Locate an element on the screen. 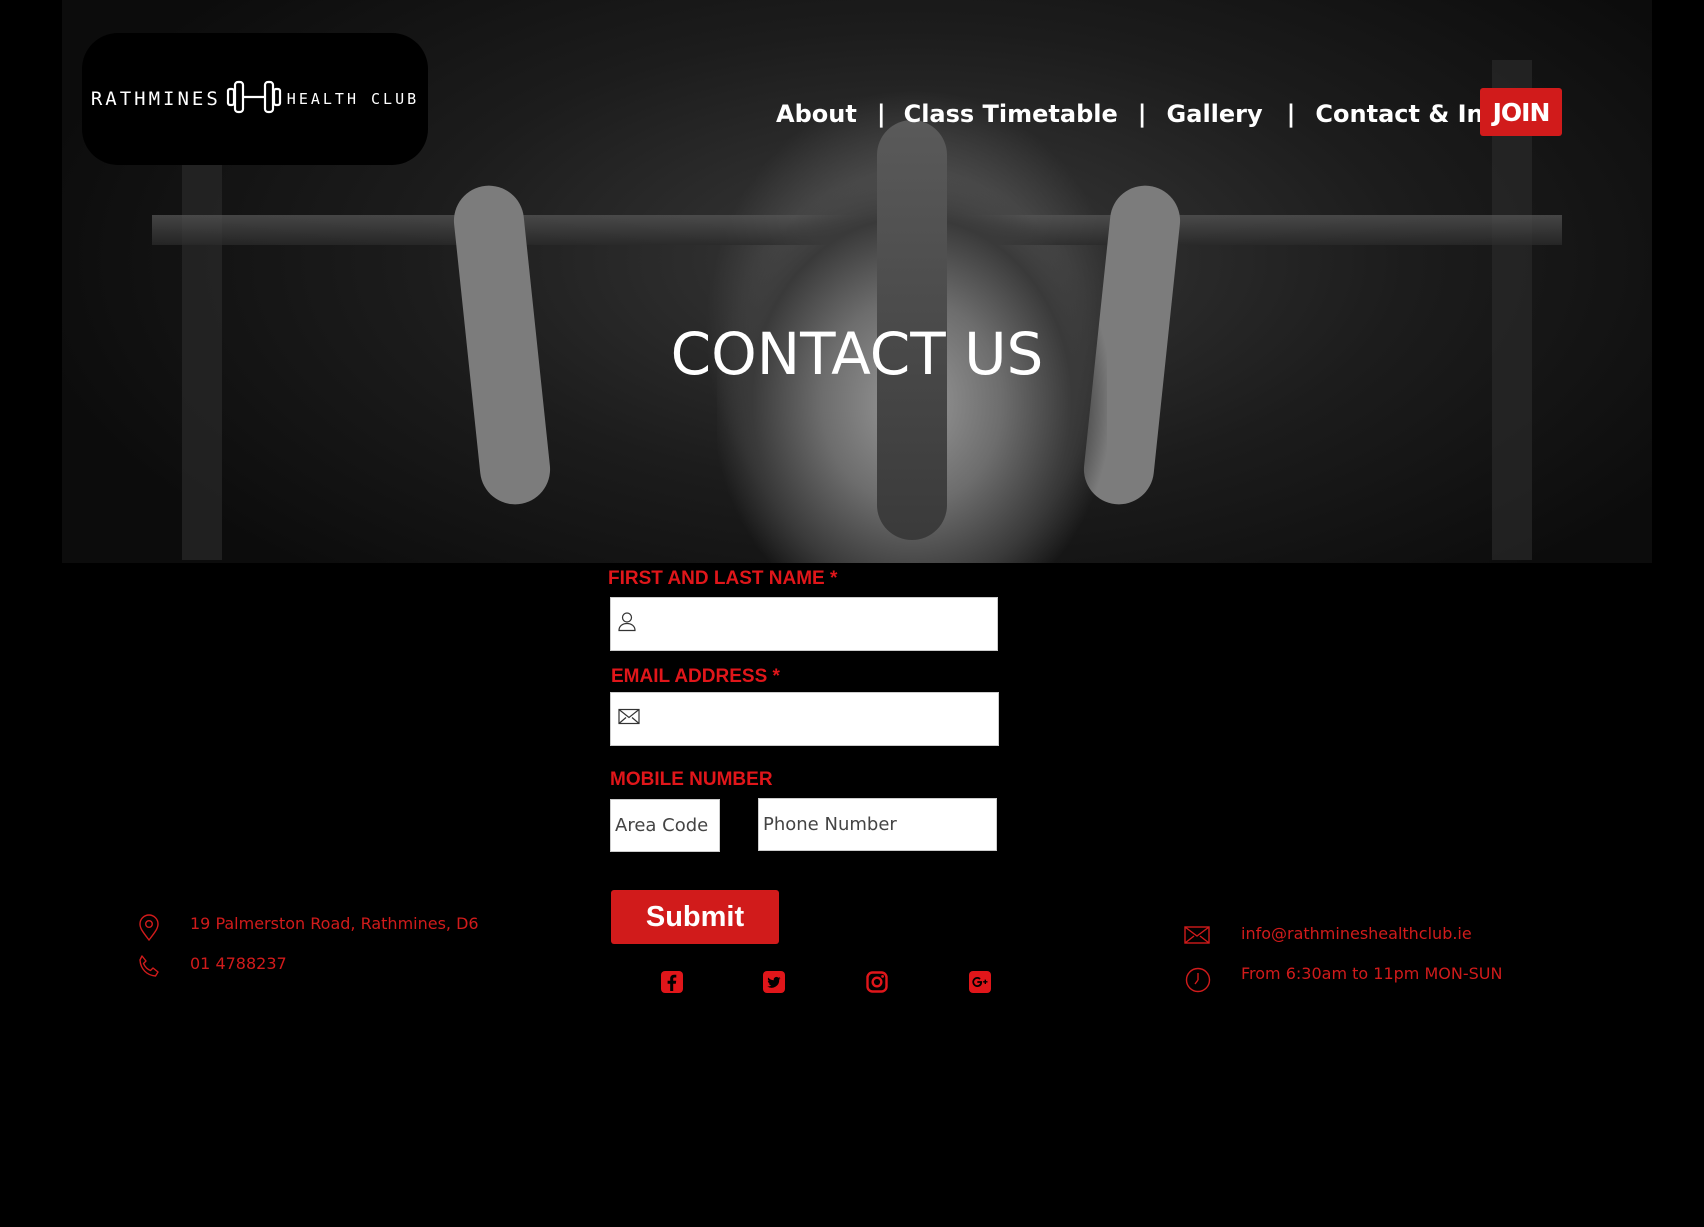 The width and height of the screenshot is (1704, 1227). address-text: 19 Palmerston Road, Rathmines, D6 is located at coordinates (334, 923).